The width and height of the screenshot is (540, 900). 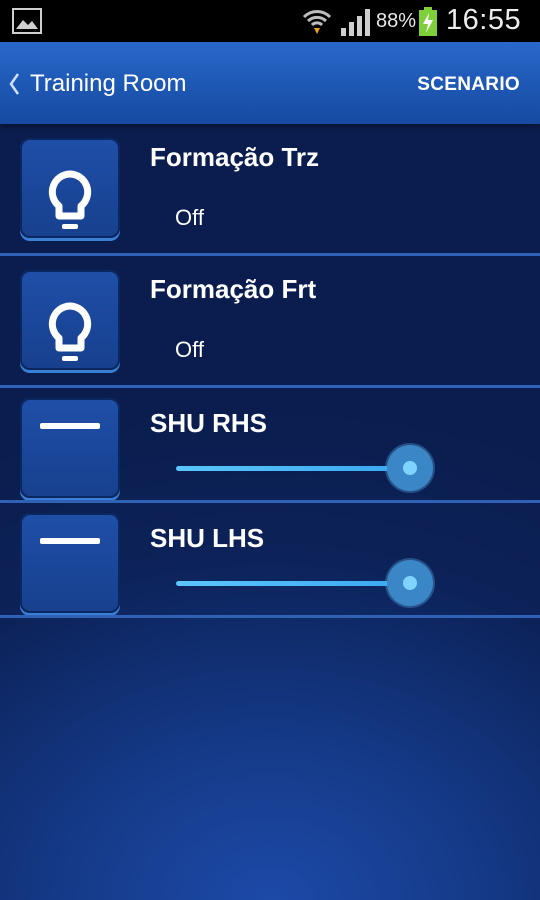 I want to click on battery-charging-icon, so click(x=428, y=21).